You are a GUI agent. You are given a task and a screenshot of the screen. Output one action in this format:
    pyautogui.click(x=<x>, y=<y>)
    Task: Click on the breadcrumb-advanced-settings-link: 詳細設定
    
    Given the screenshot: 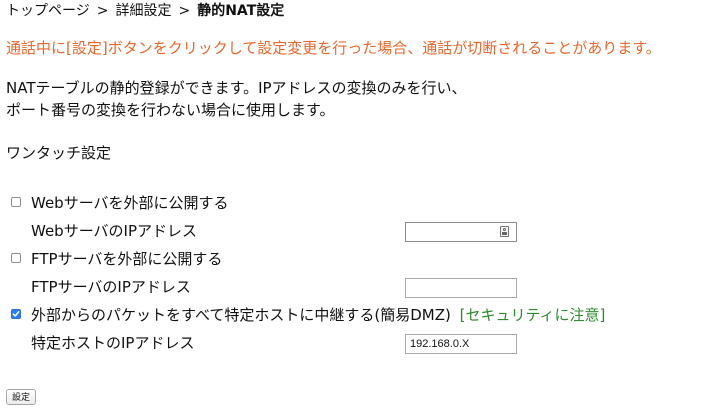 What is the action you would take?
    pyautogui.click(x=143, y=11)
    